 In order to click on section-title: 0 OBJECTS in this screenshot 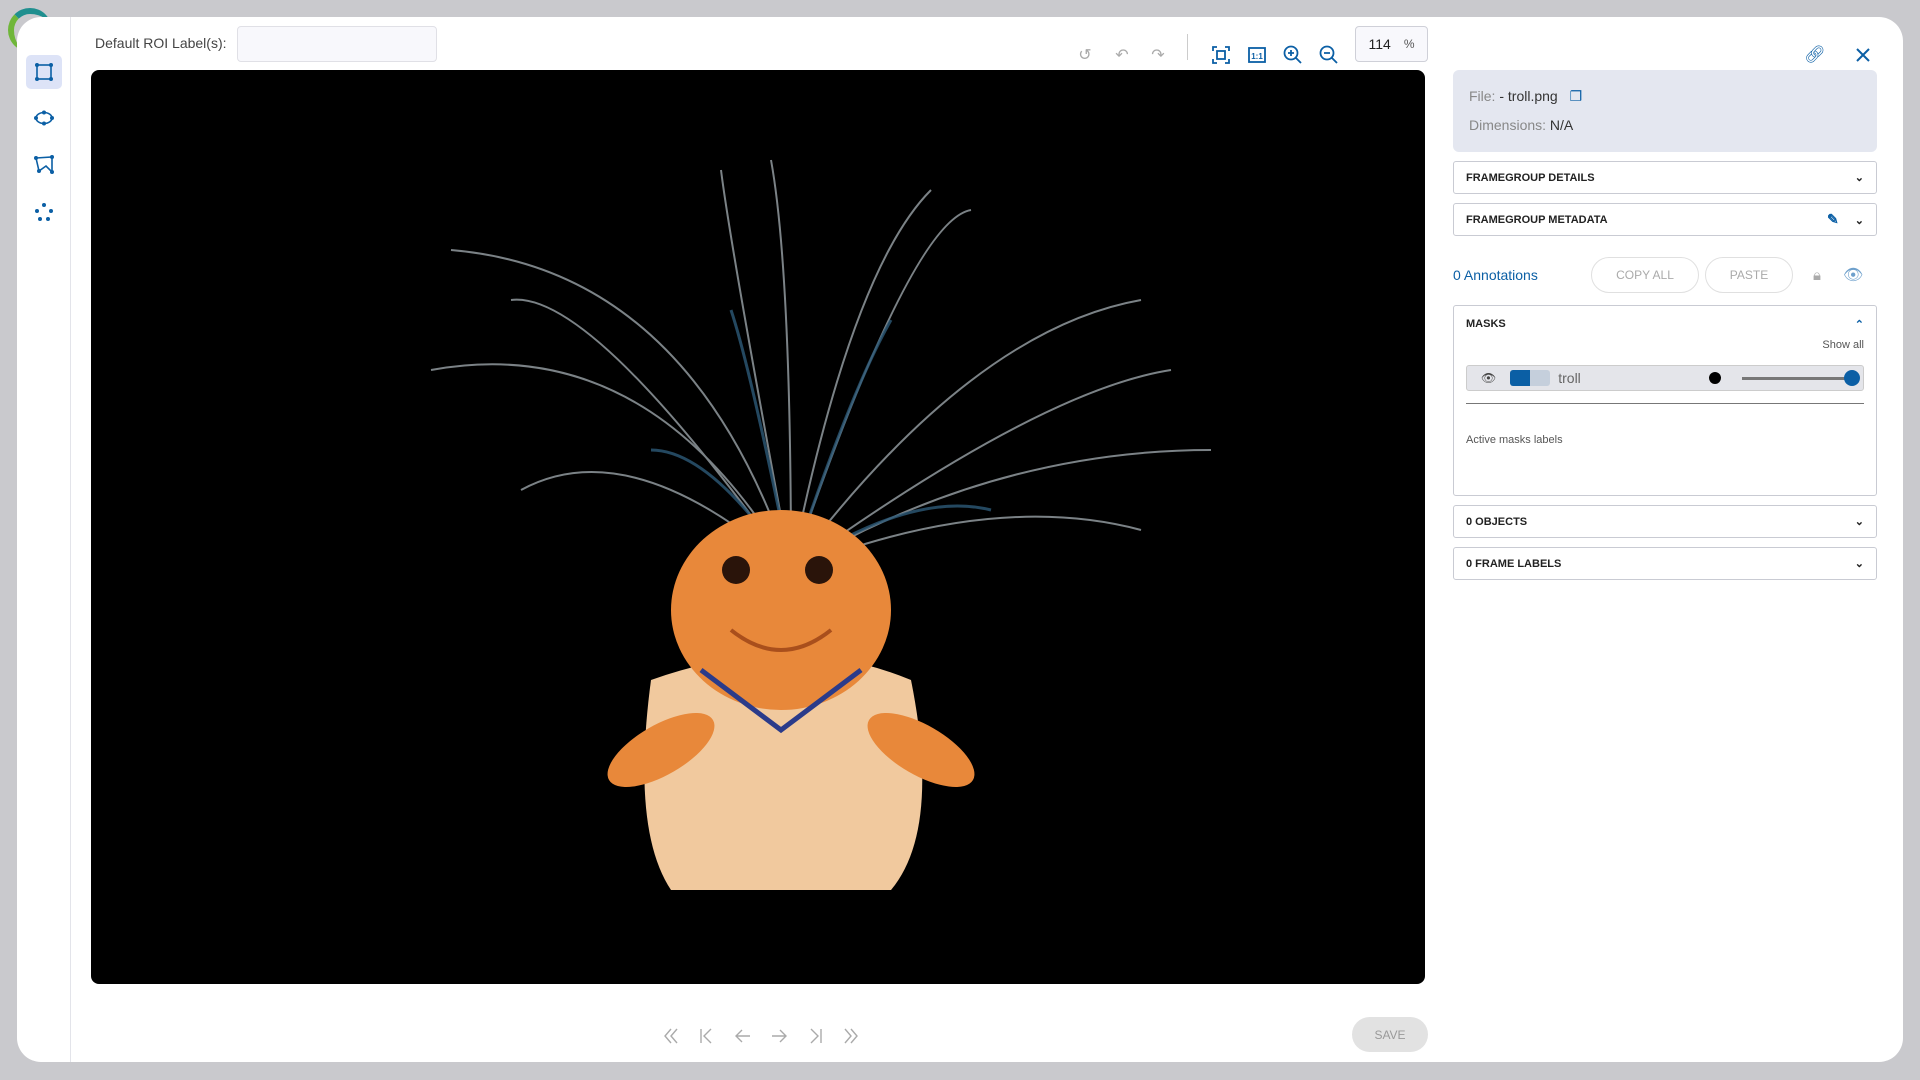, I will do `click(1497, 521)`.